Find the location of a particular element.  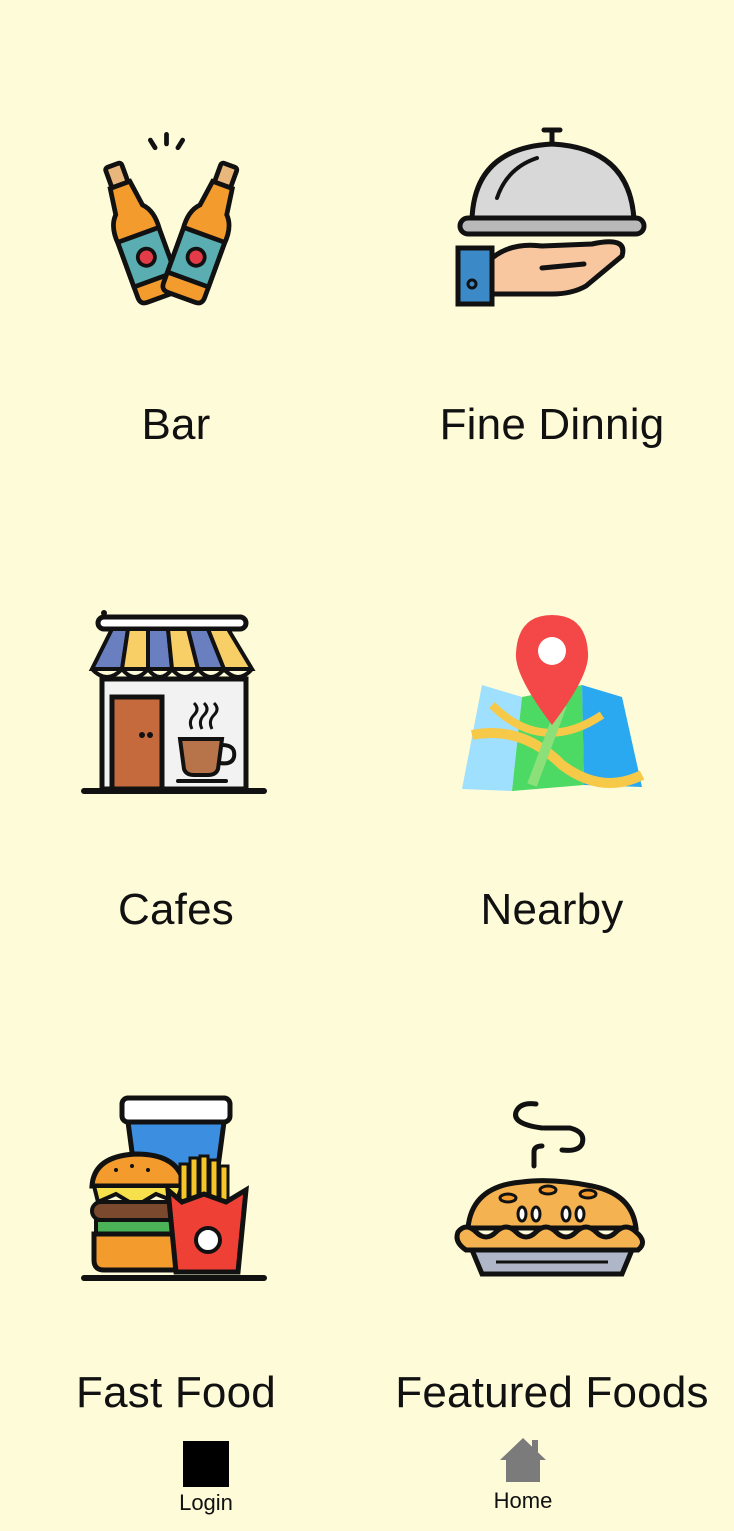

category-label: Bar is located at coordinates (176, 424).